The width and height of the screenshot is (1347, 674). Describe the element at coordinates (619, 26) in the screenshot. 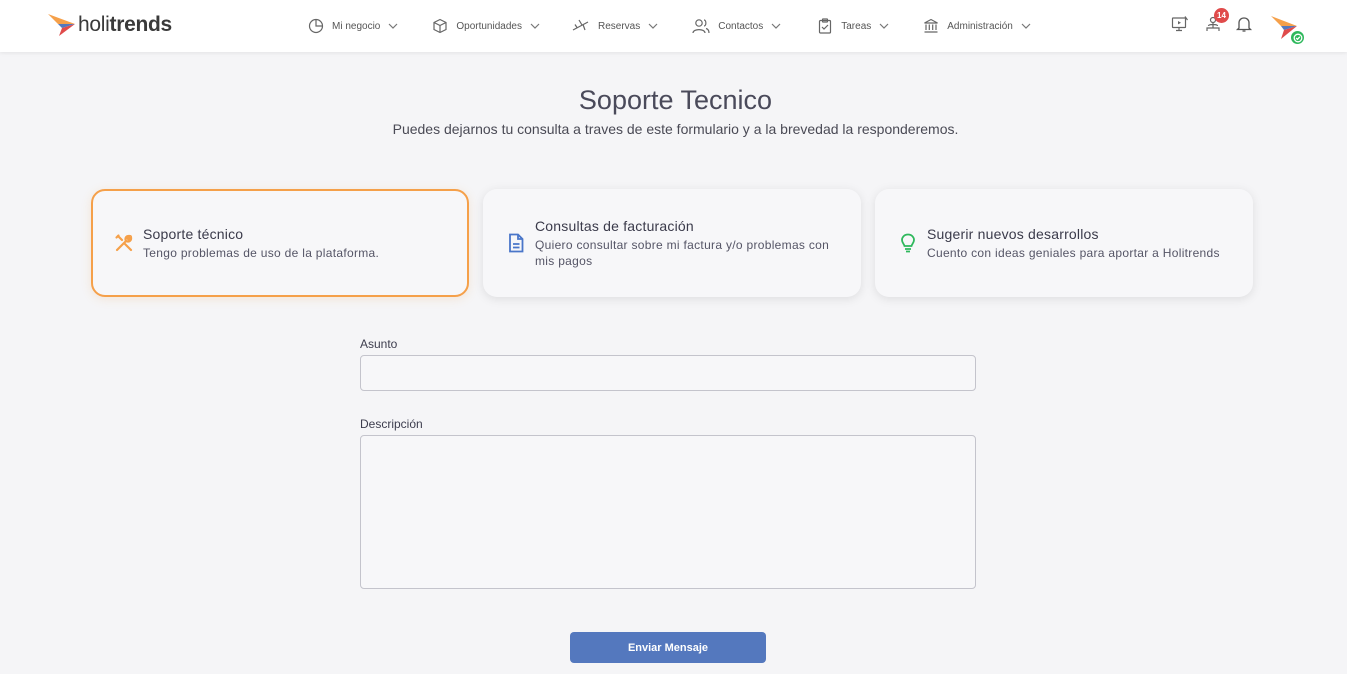

I see `nav-label: Reservas` at that location.